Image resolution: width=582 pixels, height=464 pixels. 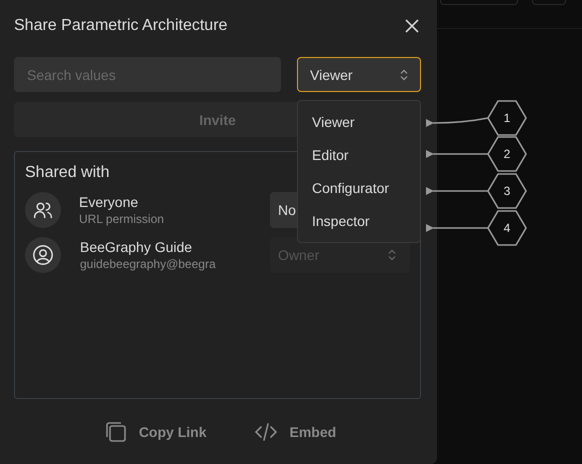 What do you see at coordinates (148, 264) in the screenshot?
I see `member-detail: guidebeegraphy@beegra` at bounding box center [148, 264].